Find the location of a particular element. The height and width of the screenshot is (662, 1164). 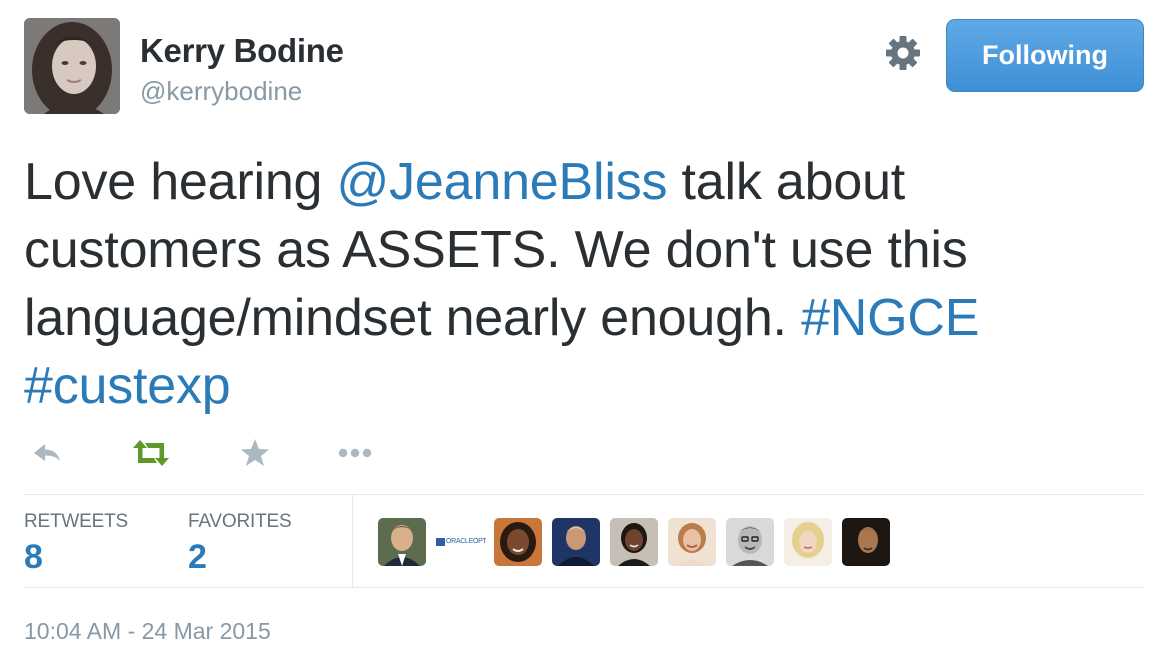

stats-top-divider is located at coordinates (584, 494).